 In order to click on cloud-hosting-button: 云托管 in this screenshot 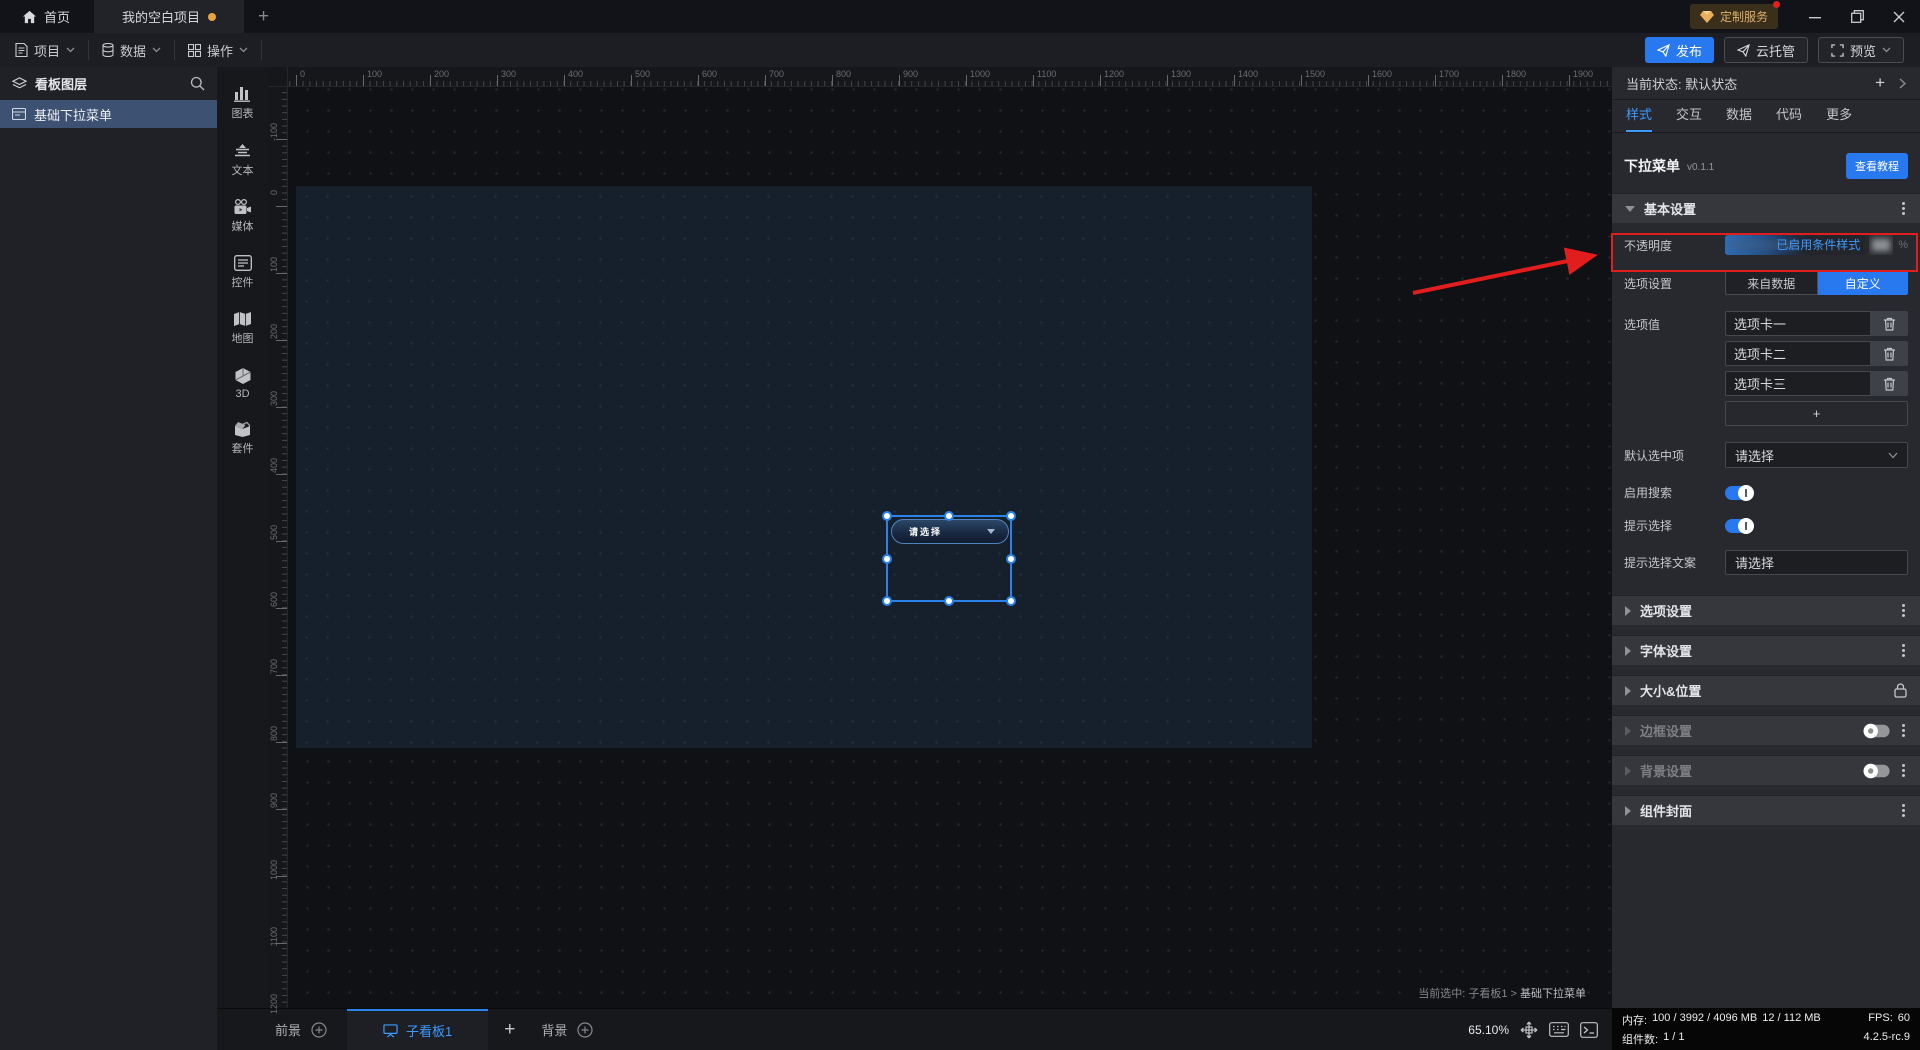, I will do `click(1765, 50)`.